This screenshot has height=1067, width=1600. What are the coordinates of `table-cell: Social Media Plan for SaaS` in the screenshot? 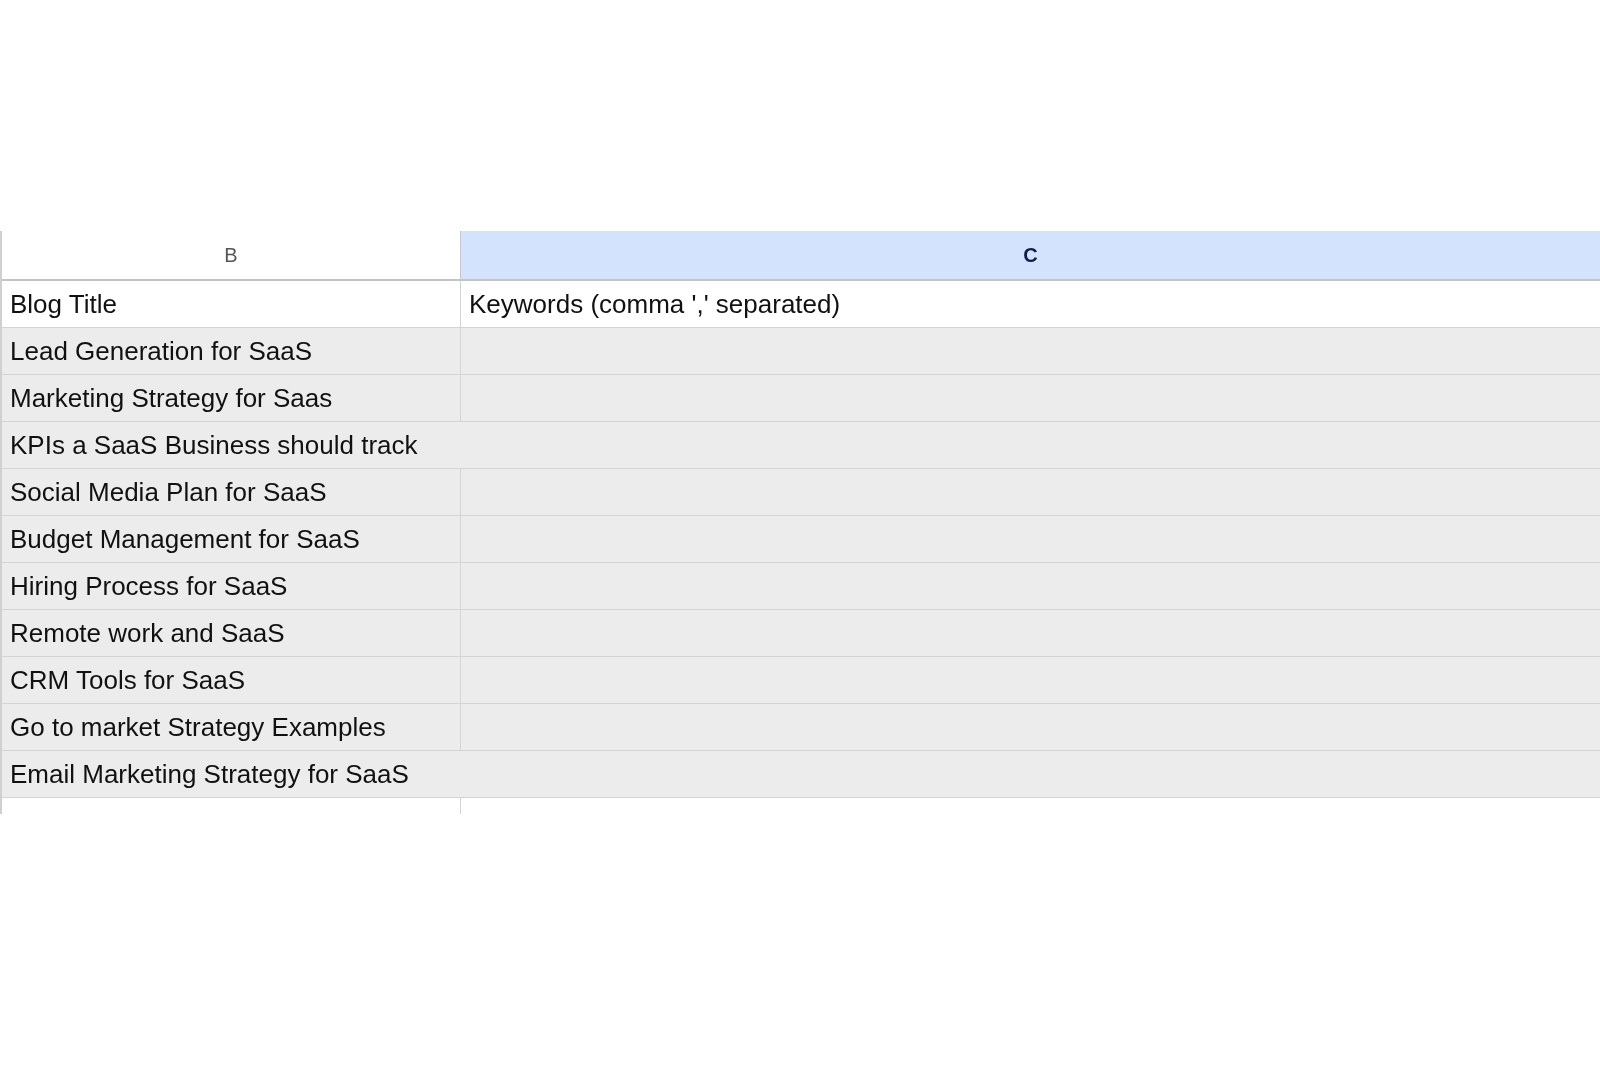 It's located at (231, 492).